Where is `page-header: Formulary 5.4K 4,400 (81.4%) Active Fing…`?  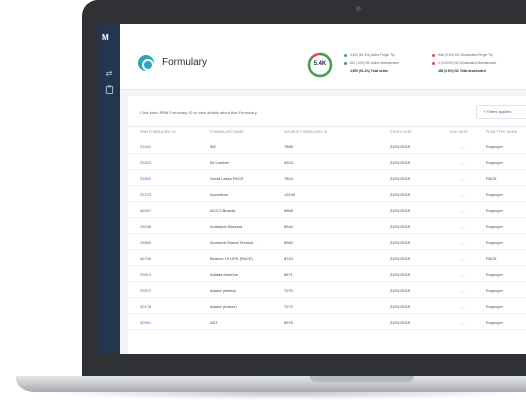 page-header: Formulary 5.4K 4,400 (81.4%) Active Fing… is located at coordinates (323, 57).